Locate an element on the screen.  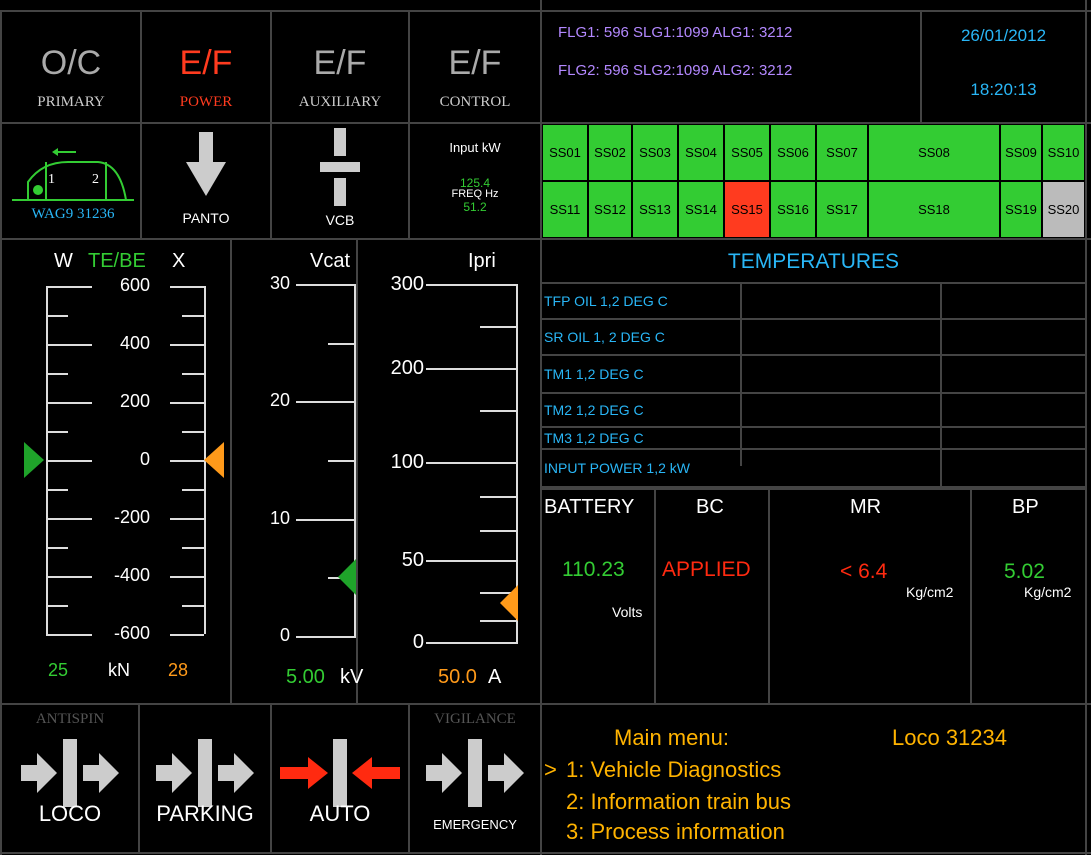
menu-item-vehicle-diagnostics: 1: Vehicle Diagnostics is located at coordinates (673, 770).